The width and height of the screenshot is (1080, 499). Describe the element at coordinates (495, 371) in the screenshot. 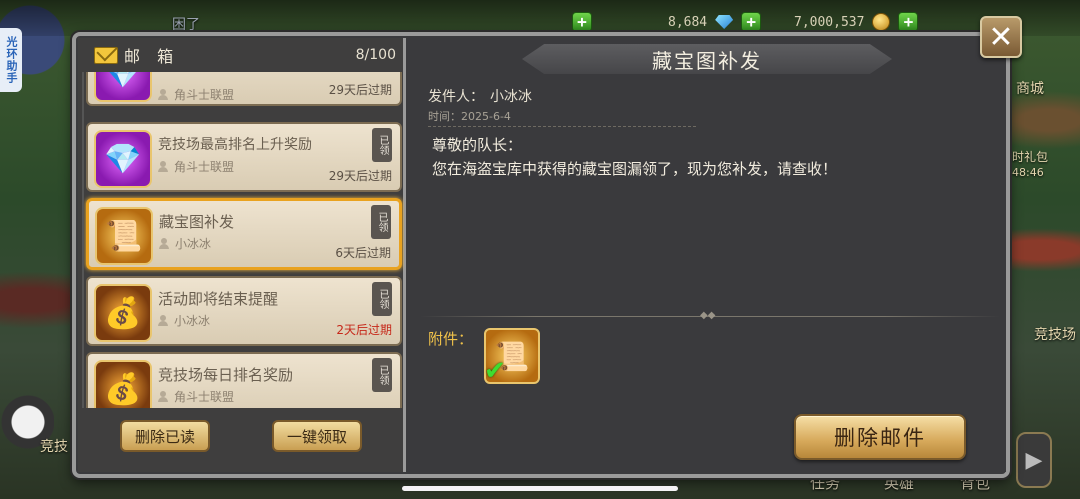

I see `check-icon: ✔` at that location.